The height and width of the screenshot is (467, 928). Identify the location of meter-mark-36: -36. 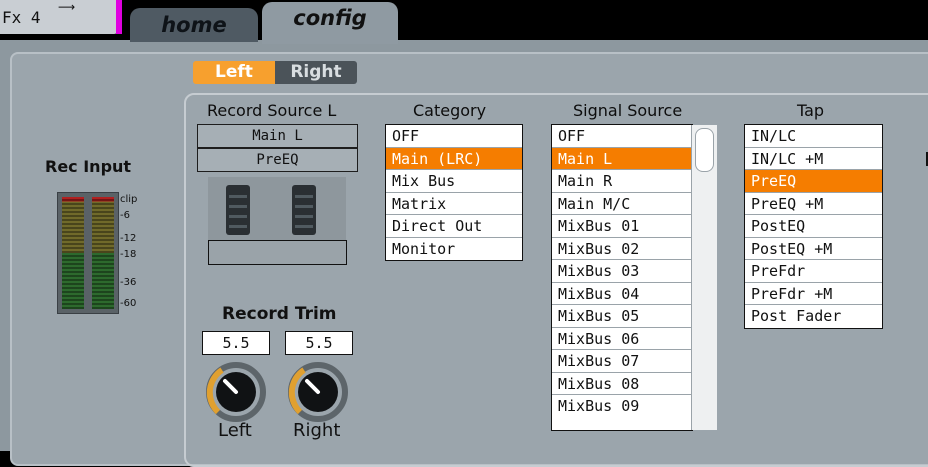
(128, 282).